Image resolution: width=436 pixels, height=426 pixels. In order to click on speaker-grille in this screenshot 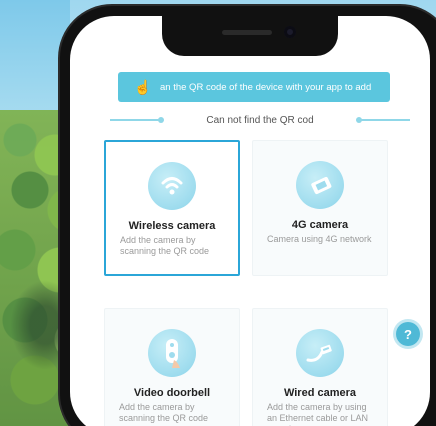, I will do `click(247, 32)`.